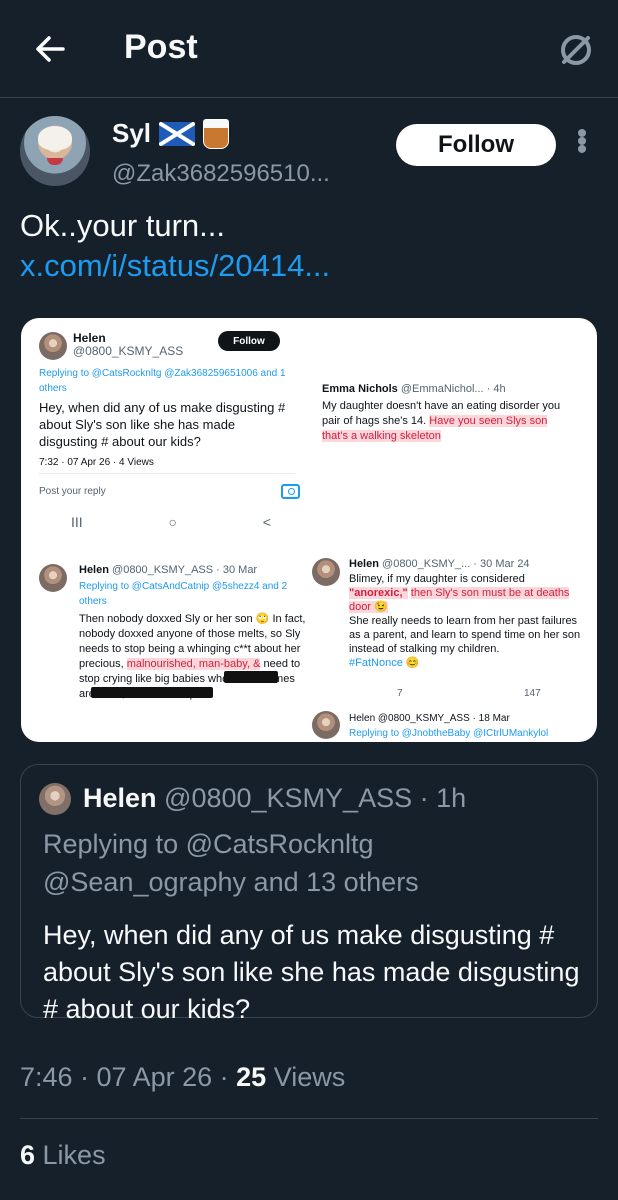 The image size is (618, 1200). Describe the element at coordinates (576, 50) in the screenshot. I see `grok-icon` at that location.